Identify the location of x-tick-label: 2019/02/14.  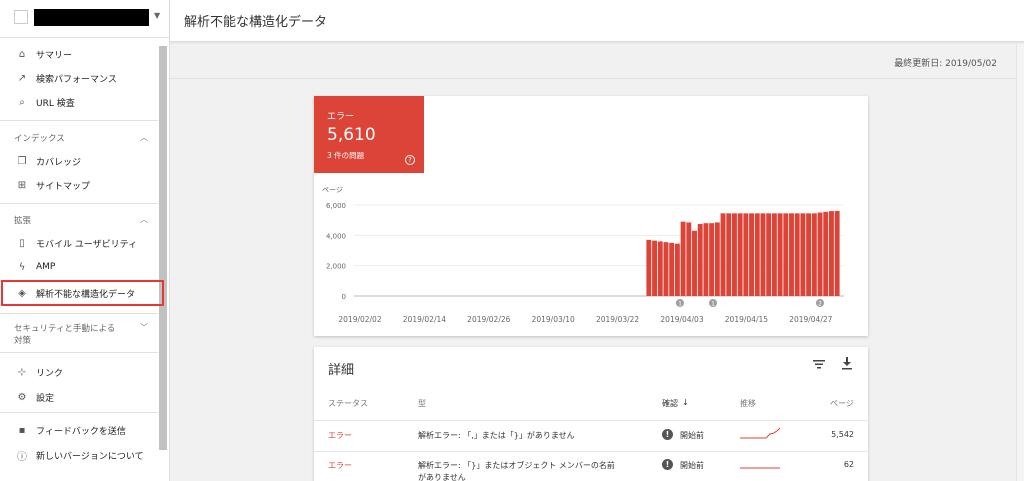
(424, 319).